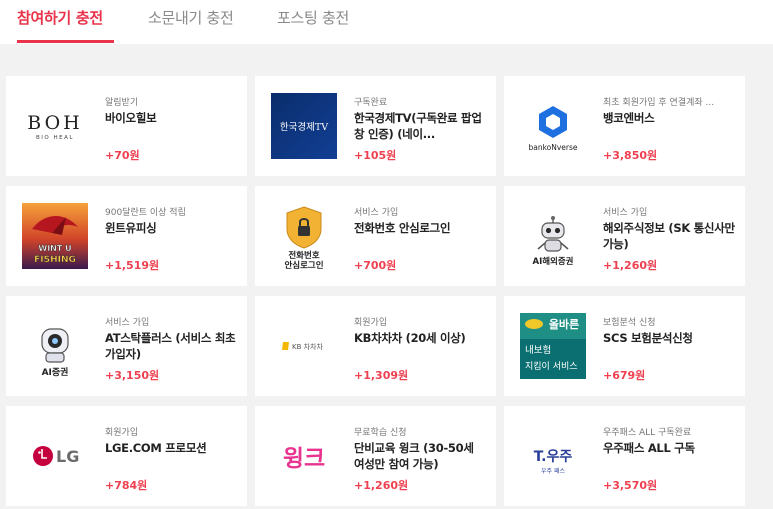 This screenshot has height=509, width=773. I want to click on offer-title: 뱅코엔버스, so click(629, 118).